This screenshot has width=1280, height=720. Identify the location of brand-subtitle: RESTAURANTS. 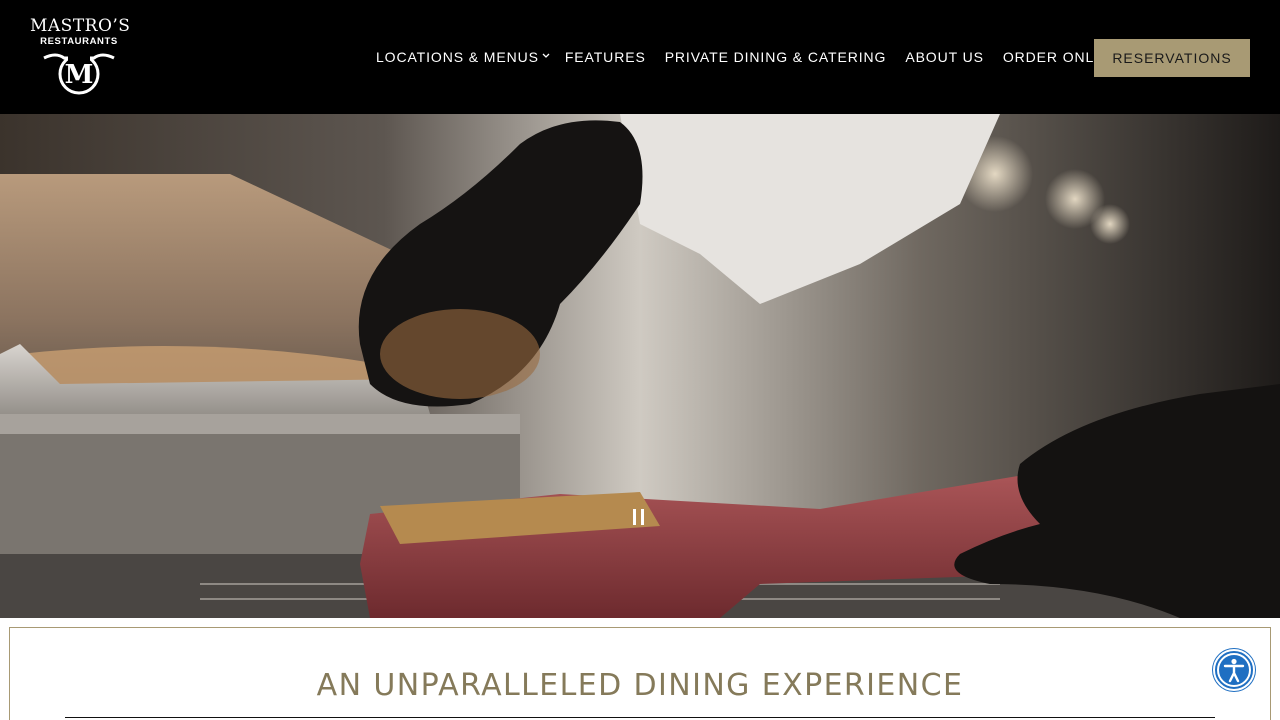
(79, 41).